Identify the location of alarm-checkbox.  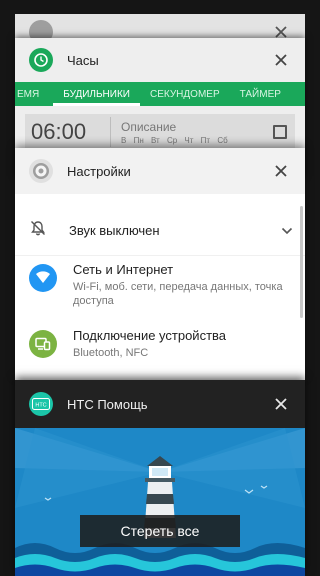
(280, 132).